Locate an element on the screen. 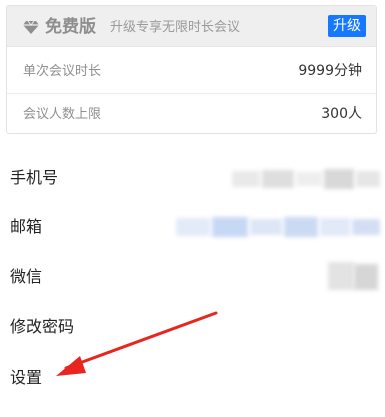 The image size is (385, 417). plan-description: 升级专享无限时长会议 is located at coordinates (175, 27).